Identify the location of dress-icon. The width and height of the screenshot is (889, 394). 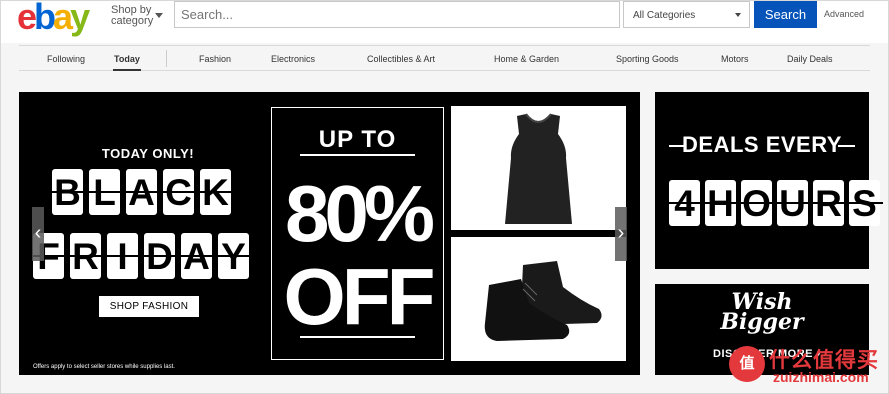
(538, 168).